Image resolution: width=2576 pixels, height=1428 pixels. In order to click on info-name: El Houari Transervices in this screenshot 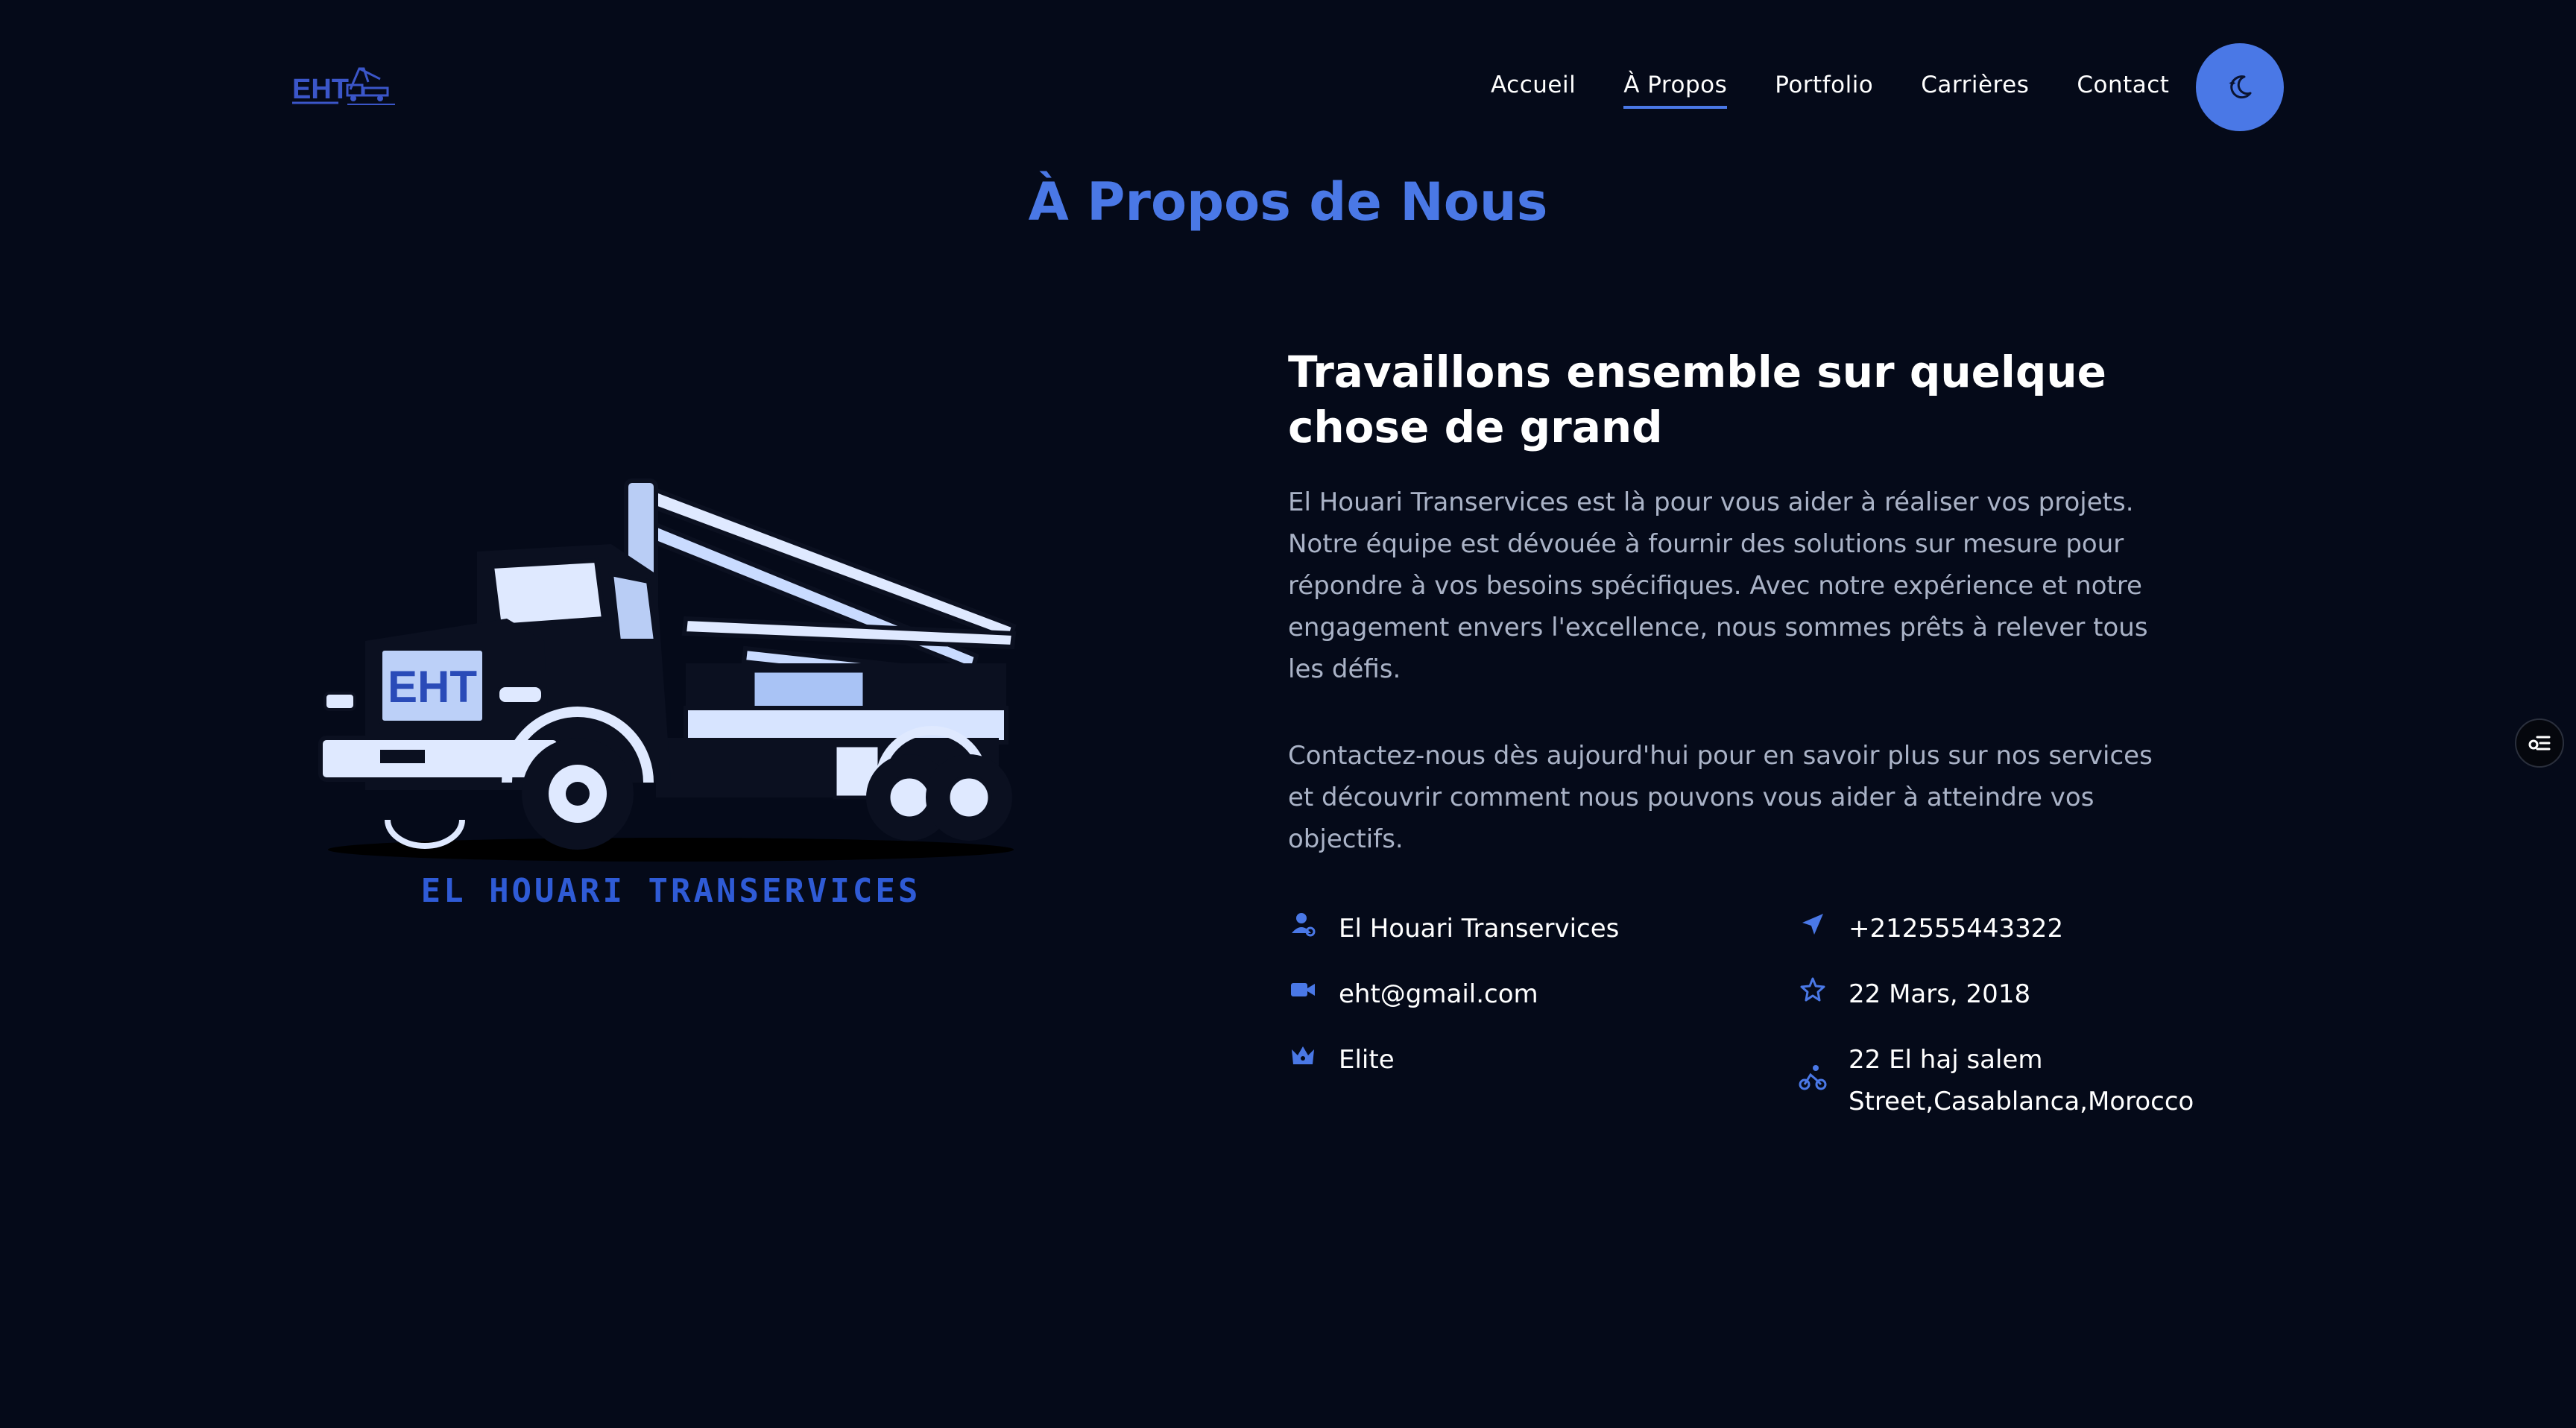, I will do `click(1454, 929)`.